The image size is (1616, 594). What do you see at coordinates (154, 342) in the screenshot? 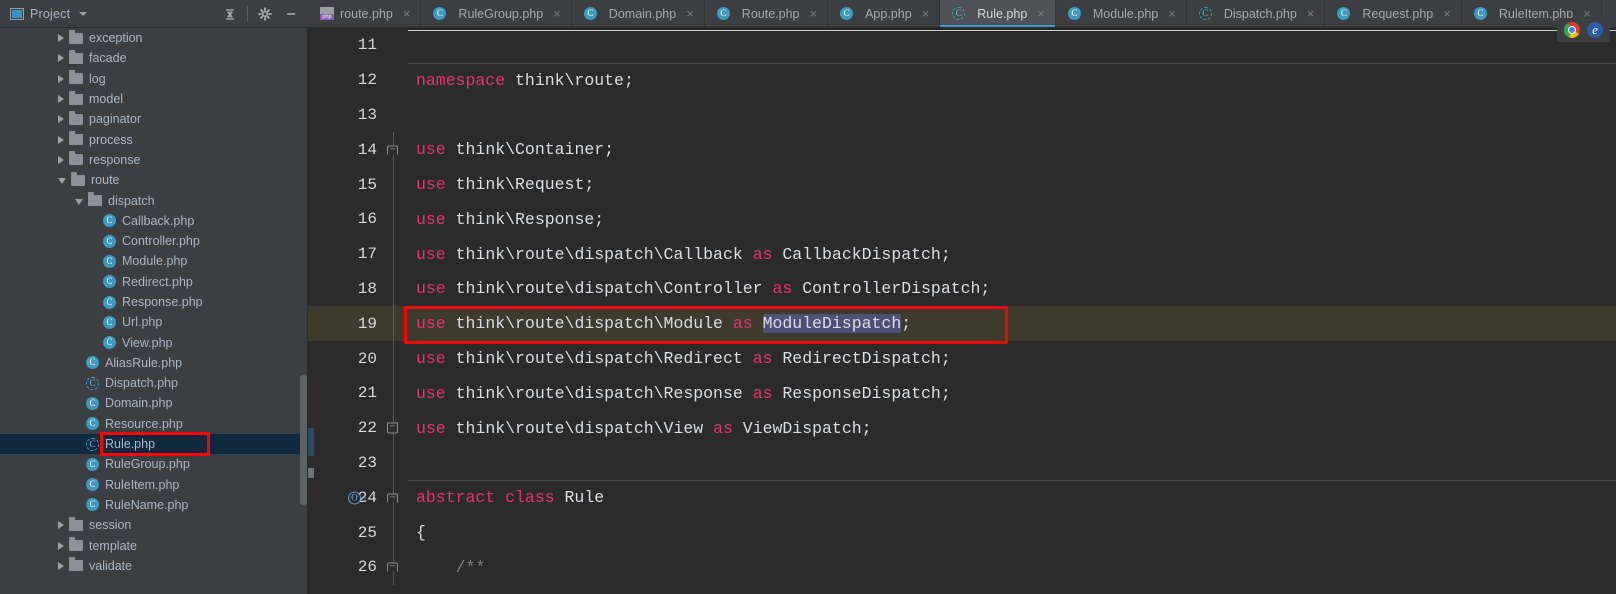
I see `tree-item-view-php: C View.php` at bounding box center [154, 342].